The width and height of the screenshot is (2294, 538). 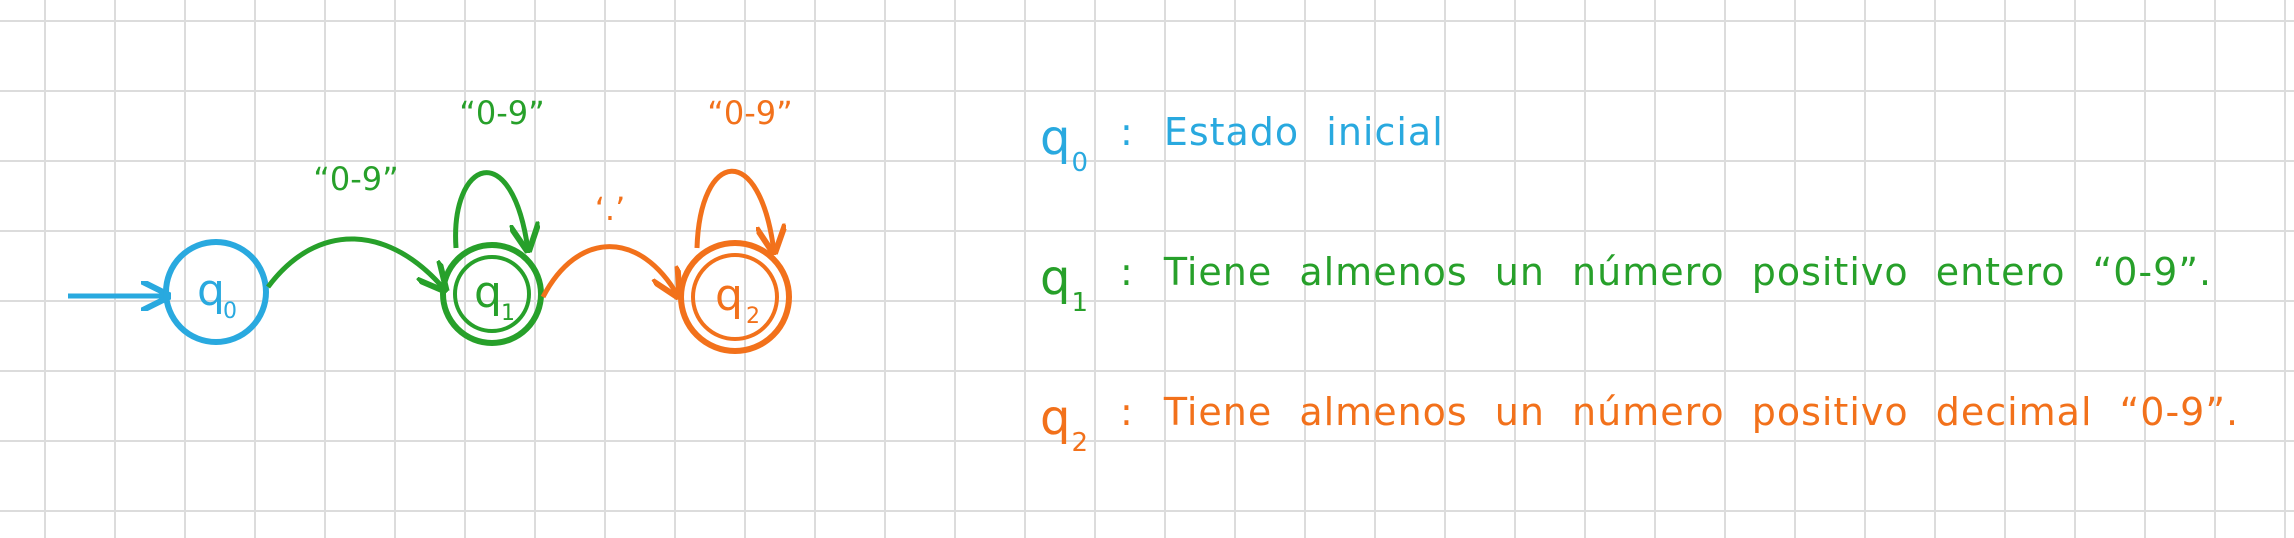 What do you see at coordinates (753, 316) in the screenshot?
I see `state-q2-subscript: 2` at bounding box center [753, 316].